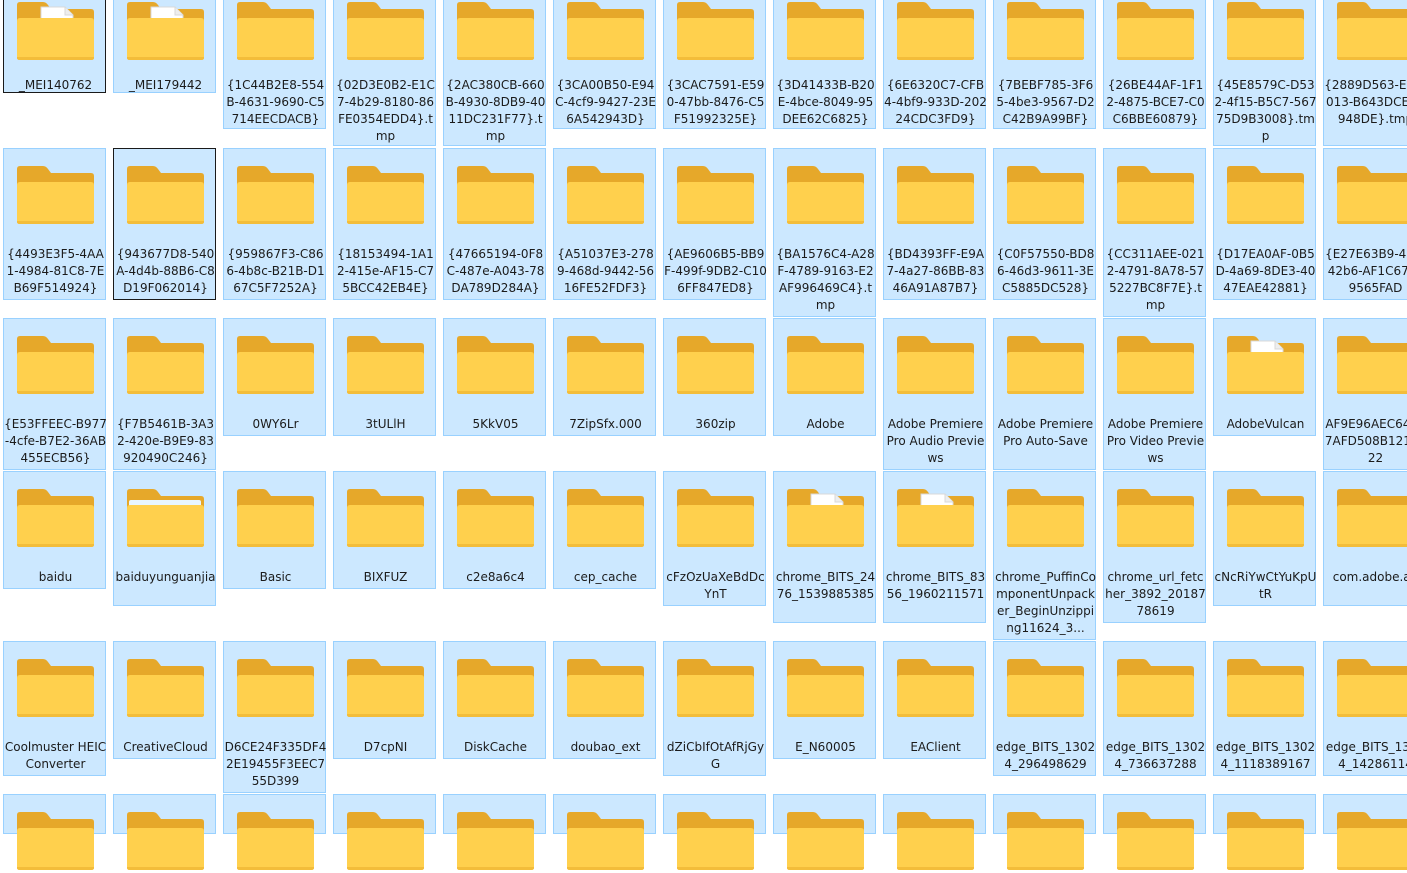 The image size is (1407, 873). I want to click on folder-item: edge_BITS_13024_296498629, so click(1044, 708).